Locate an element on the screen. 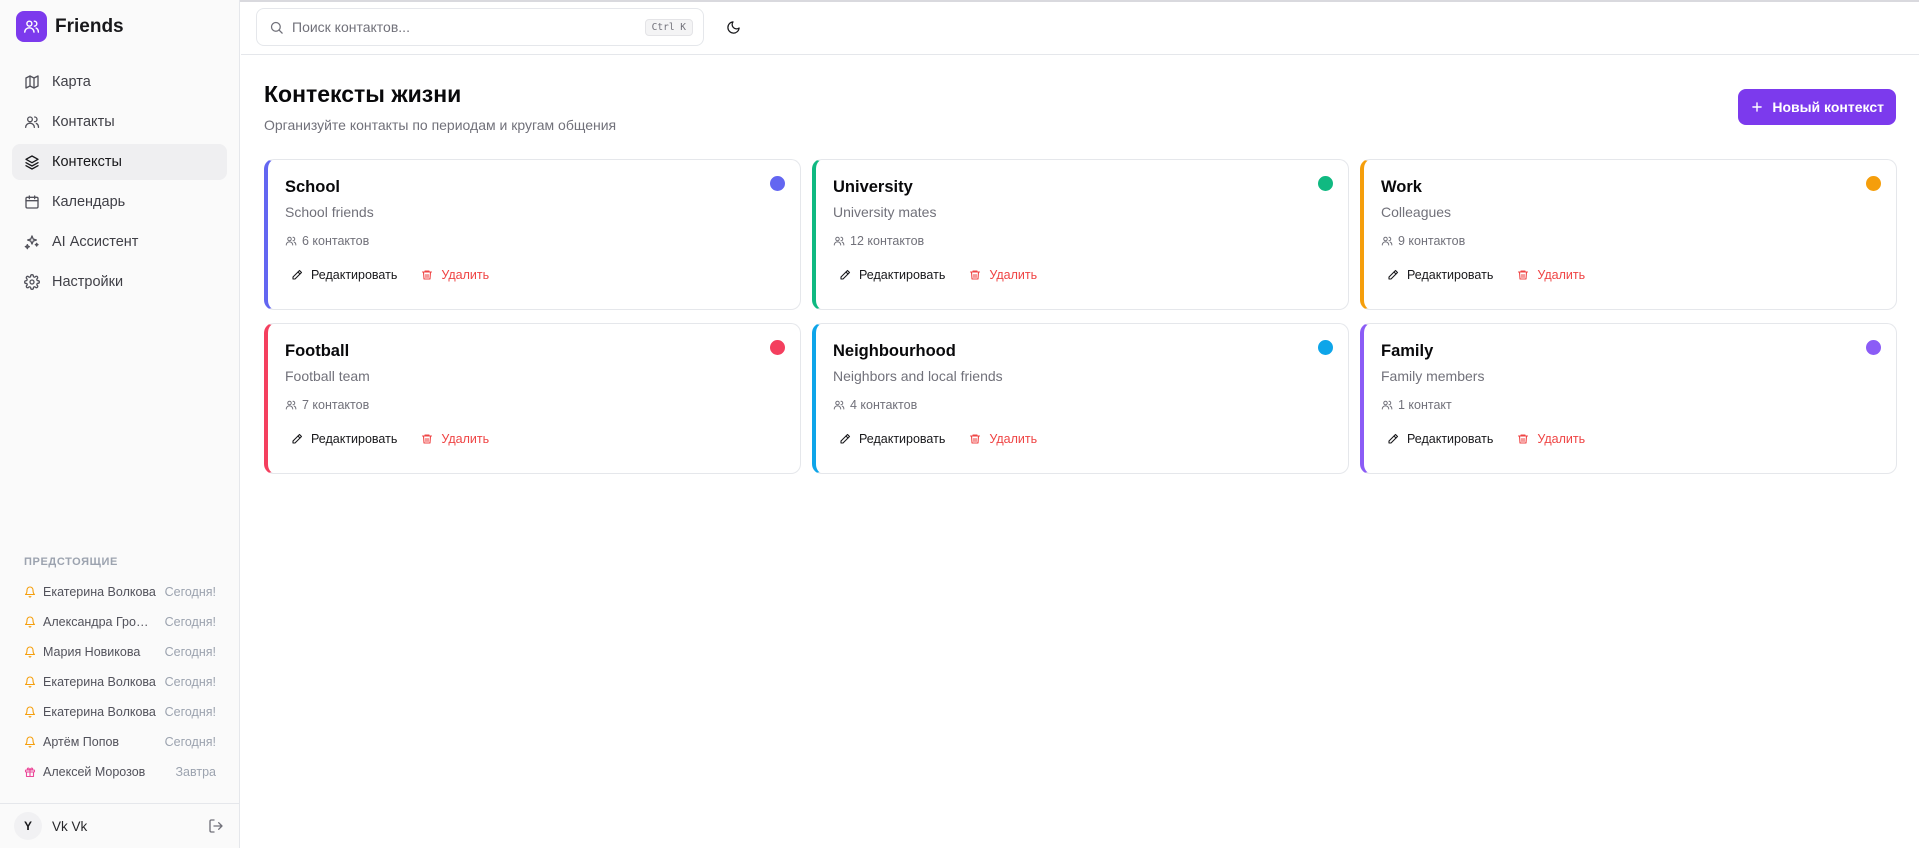 Image resolution: width=1919 pixels, height=848 pixels. context-count: 6 контактов is located at coordinates (327, 241).